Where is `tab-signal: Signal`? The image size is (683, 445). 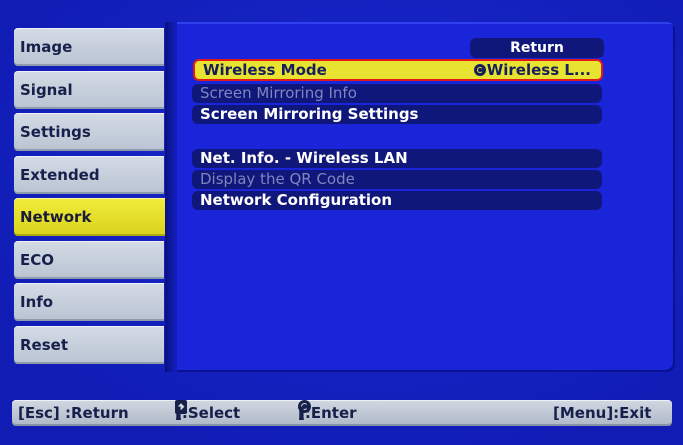
tab-signal: Signal is located at coordinates (89, 89).